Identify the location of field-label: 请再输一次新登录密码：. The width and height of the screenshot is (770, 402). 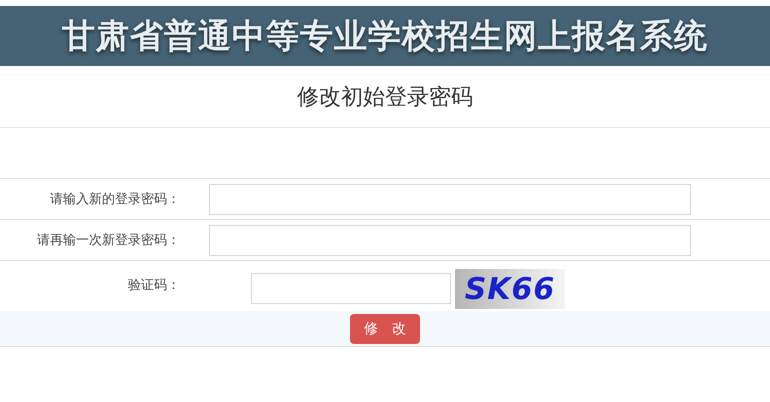
(108, 240).